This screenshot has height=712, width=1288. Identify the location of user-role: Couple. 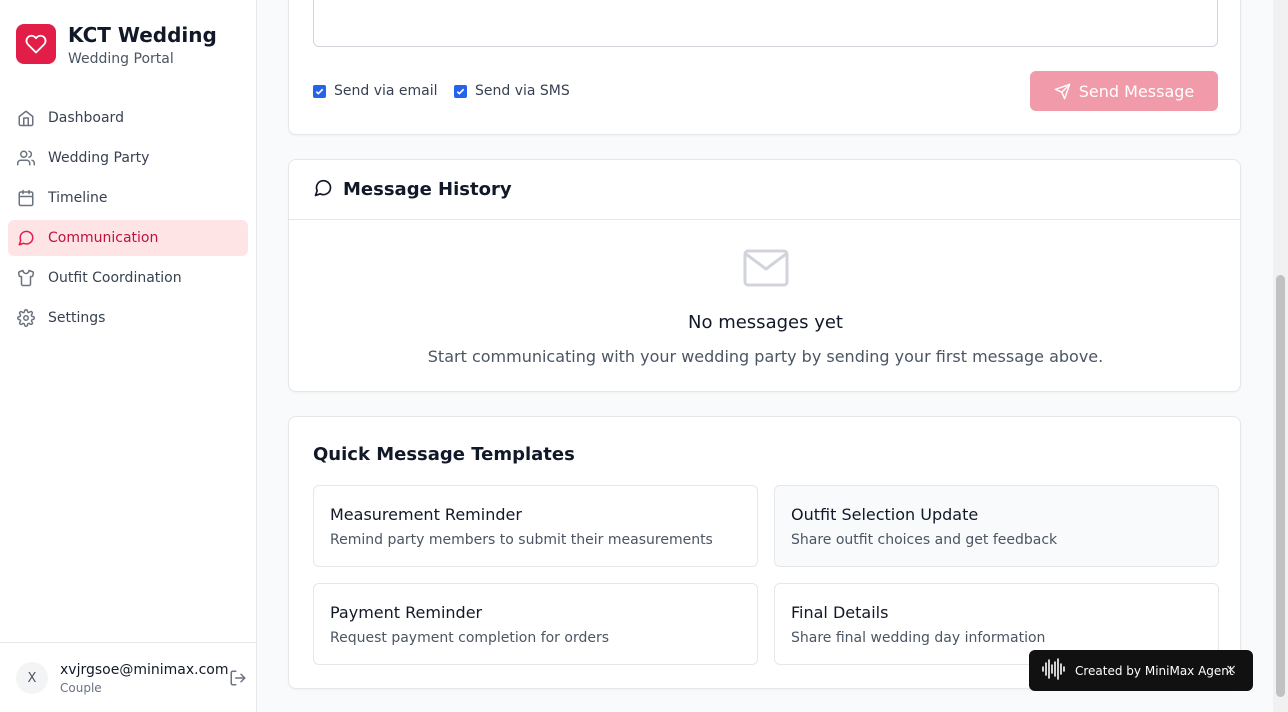
(81, 688).